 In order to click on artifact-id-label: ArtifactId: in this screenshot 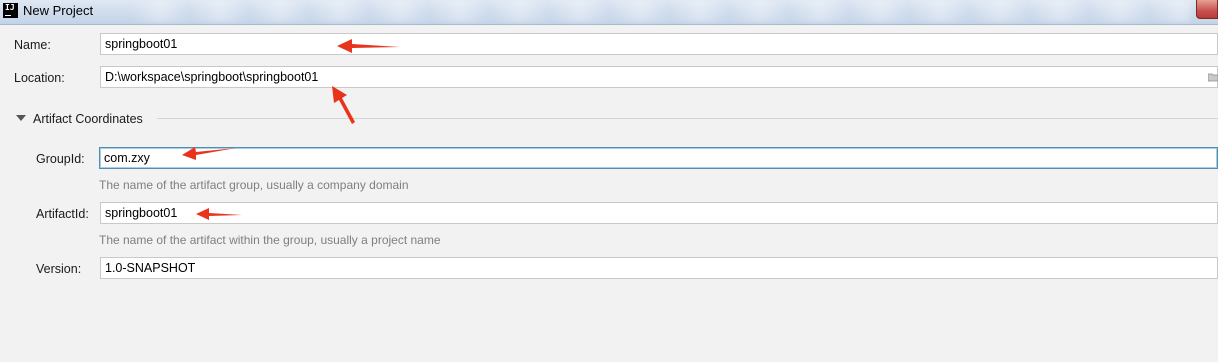, I will do `click(62, 214)`.